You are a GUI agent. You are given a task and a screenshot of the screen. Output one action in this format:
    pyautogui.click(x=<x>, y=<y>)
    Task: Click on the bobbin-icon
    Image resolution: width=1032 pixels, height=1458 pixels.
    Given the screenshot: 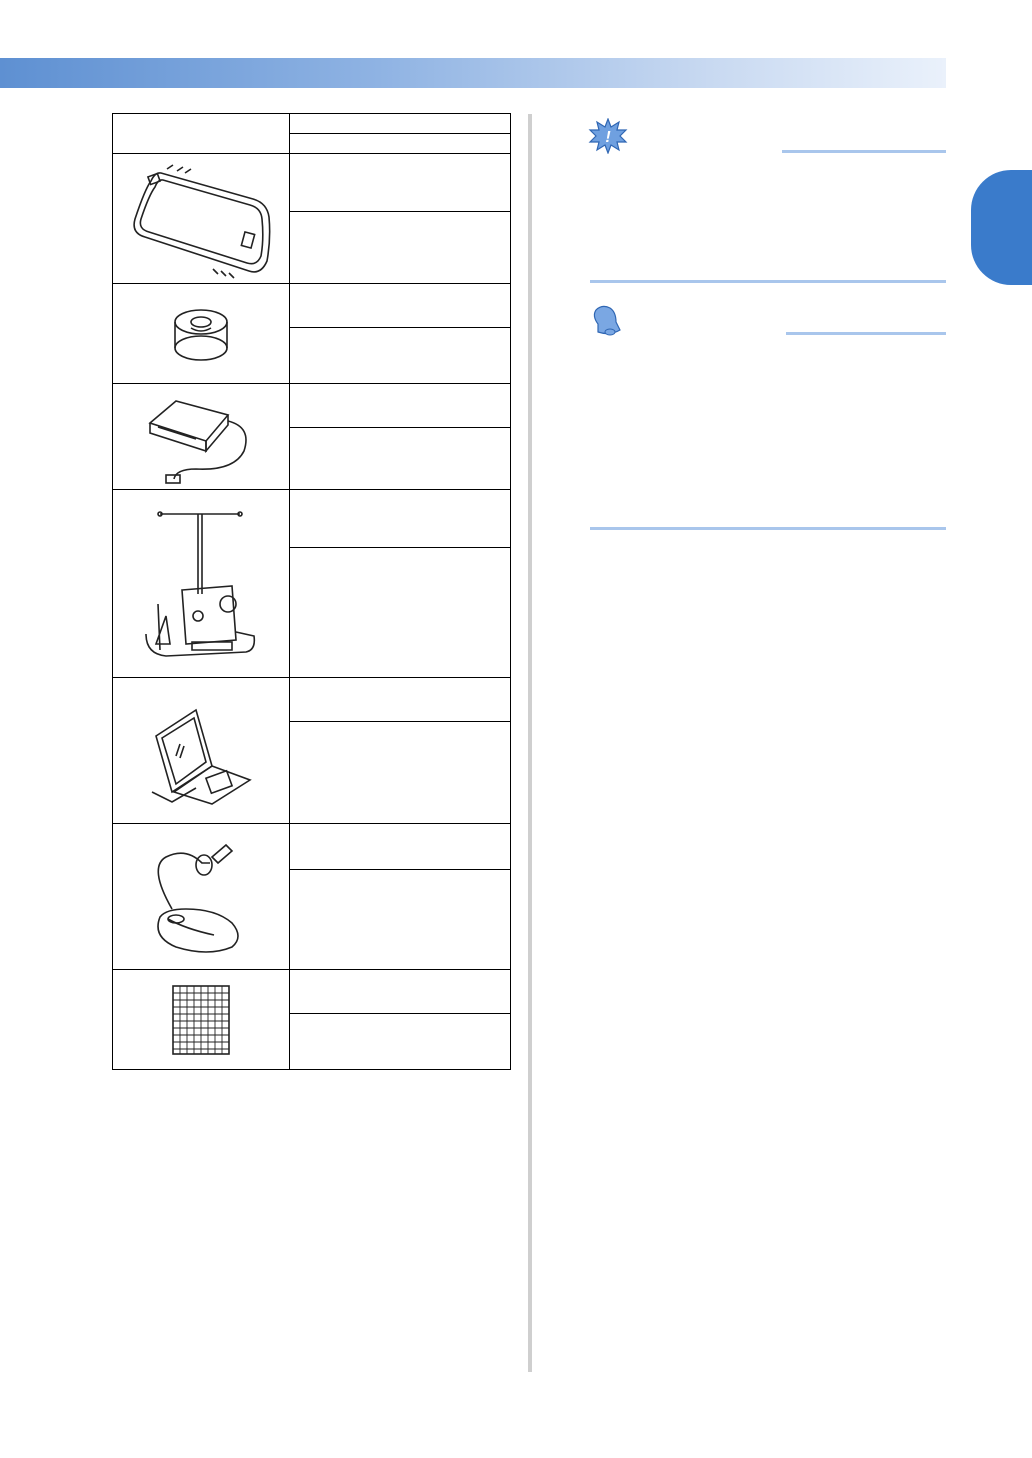 What is the action you would take?
    pyautogui.click(x=201, y=334)
    